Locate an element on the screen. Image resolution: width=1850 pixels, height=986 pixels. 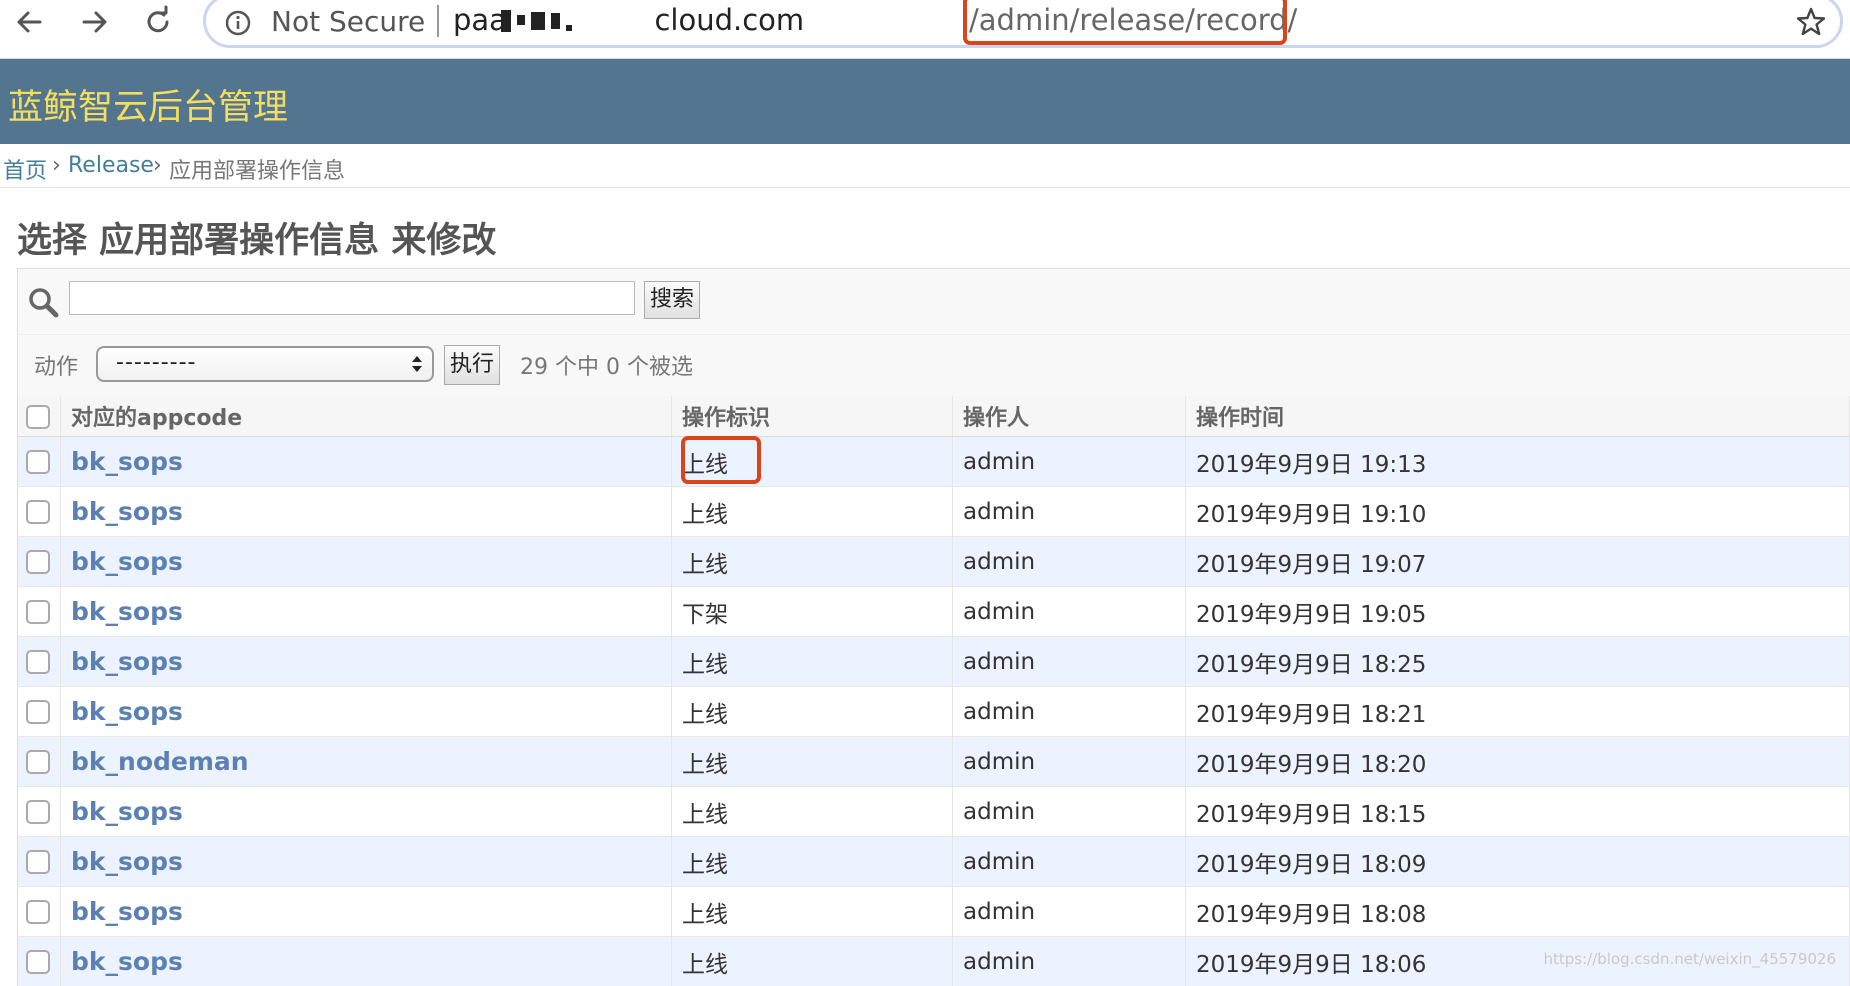
site-header: 蓝鲸智云后台管理 is located at coordinates (925, 101).